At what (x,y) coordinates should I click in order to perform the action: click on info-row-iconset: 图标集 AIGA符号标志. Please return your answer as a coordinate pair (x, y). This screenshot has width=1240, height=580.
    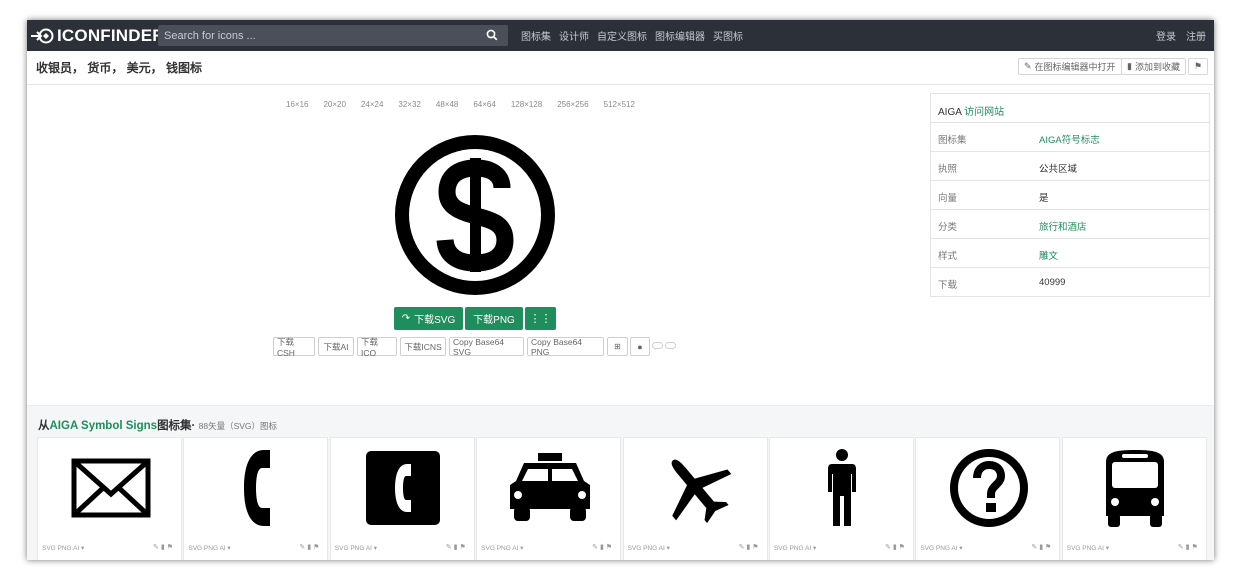
    Looking at the image, I should click on (1070, 137).